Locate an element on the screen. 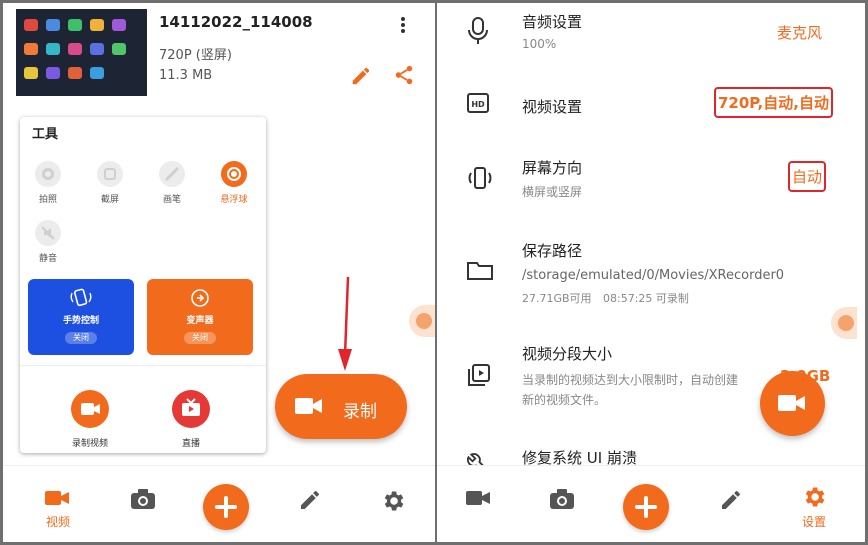 The width and height of the screenshot is (868, 545). nav-settings: 设置 is located at coordinates (814, 504).